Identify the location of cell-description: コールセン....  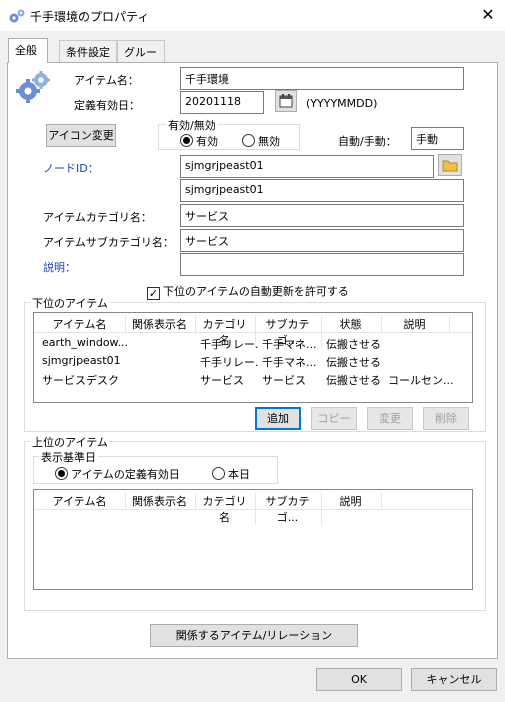
(421, 380).